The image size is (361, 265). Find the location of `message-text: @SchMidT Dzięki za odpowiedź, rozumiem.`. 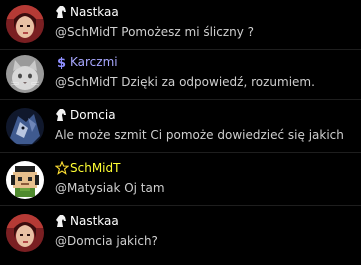

message-text: @SchMidT Dzięki za odpowiedź, rozumiem. is located at coordinates (185, 82).